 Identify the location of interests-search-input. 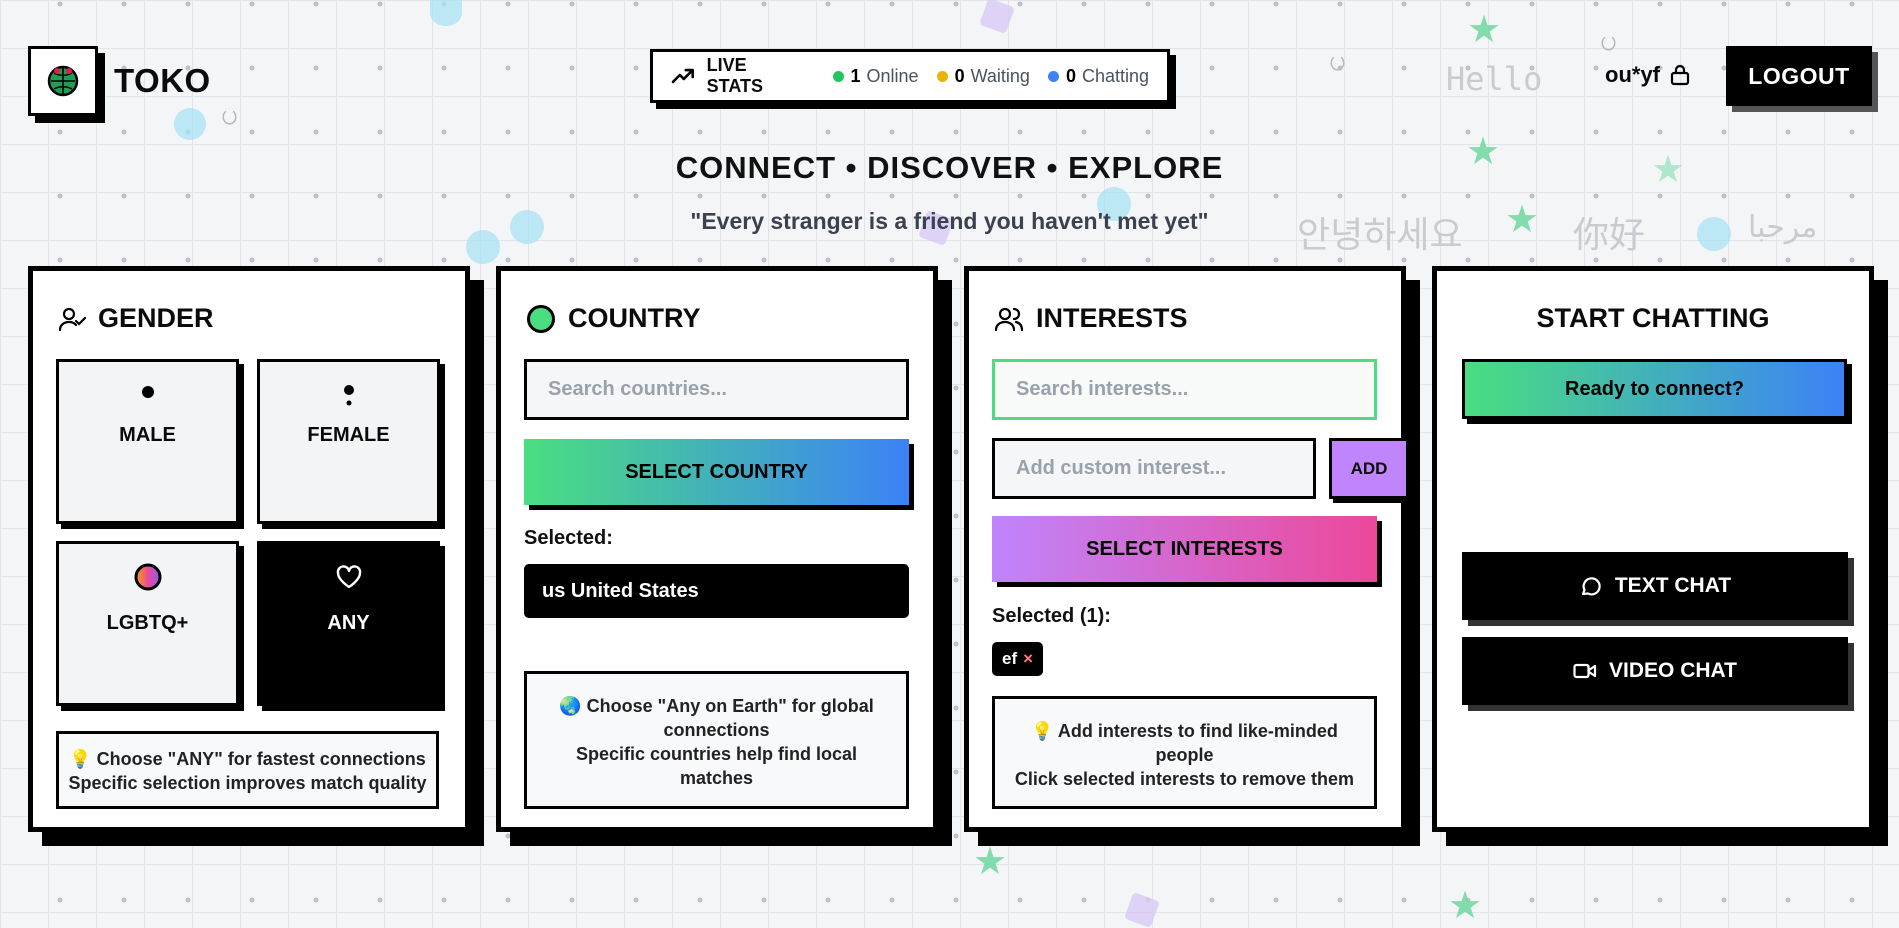
(1194, 389).